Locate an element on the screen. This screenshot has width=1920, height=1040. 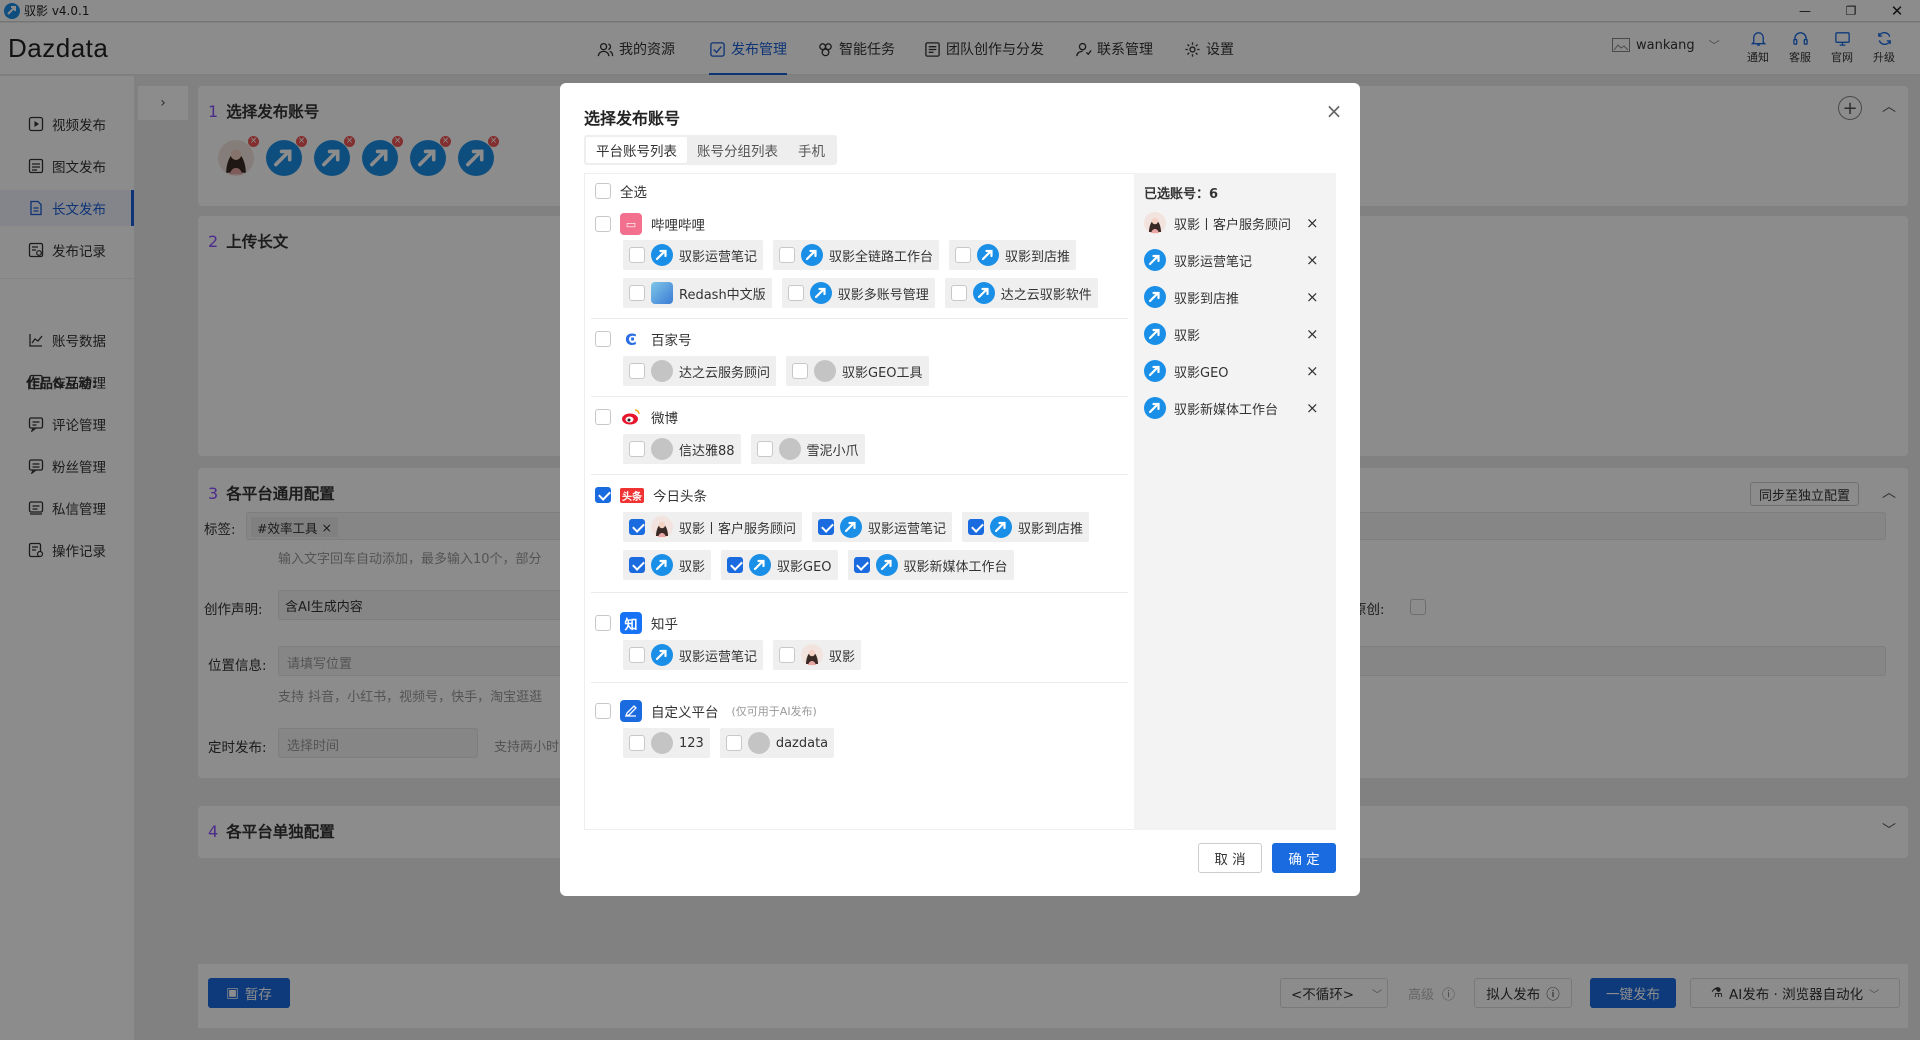
platform-row-zhihu: 知 知乎 is located at coordinates (636, 623).